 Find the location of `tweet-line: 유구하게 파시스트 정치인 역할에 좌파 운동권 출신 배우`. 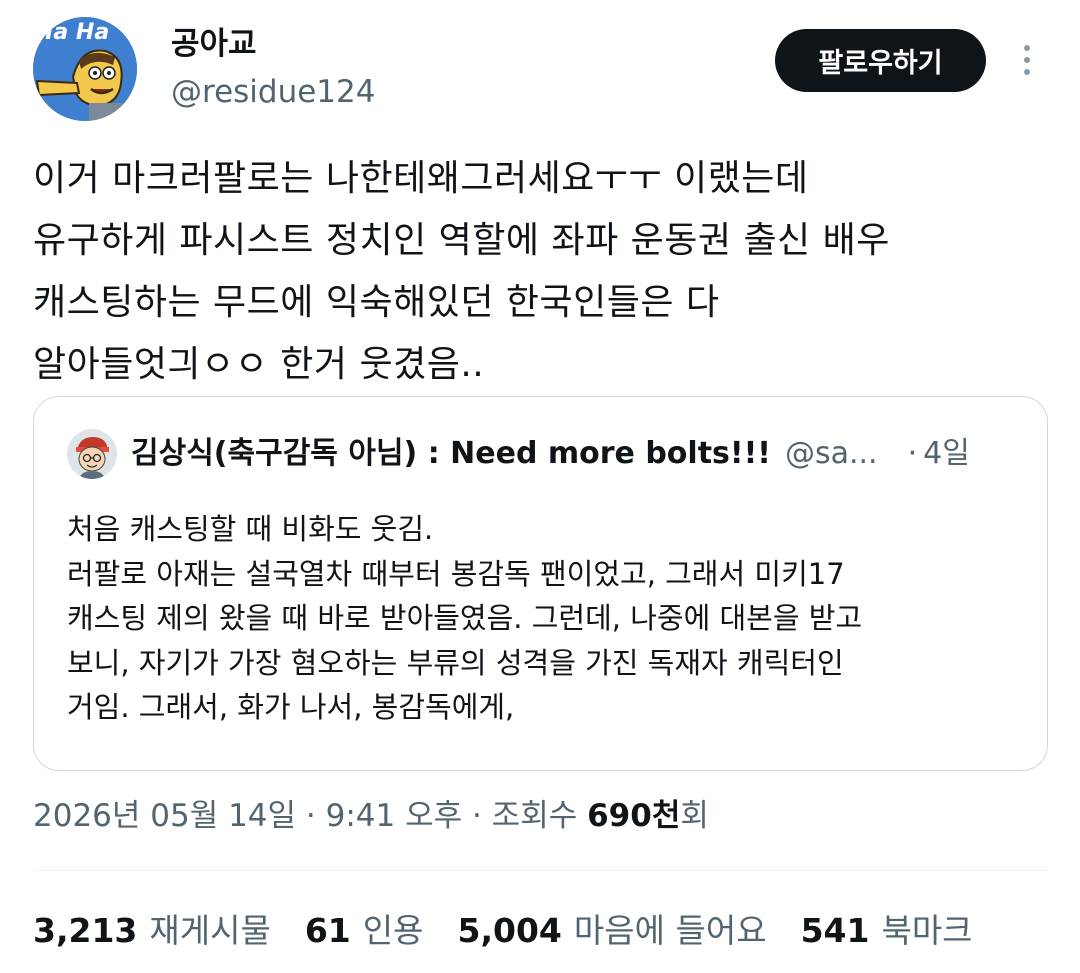

tweet-line: 유구하게 파시스트 정치인 역할에 좌파 운동권 출신 배우 is located at coordinates (461, 240).